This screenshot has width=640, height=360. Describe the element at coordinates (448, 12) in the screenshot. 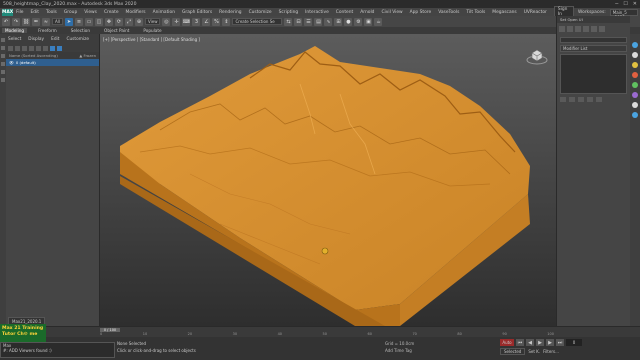

I see `menu-vasetools: VaseTools` at that location.